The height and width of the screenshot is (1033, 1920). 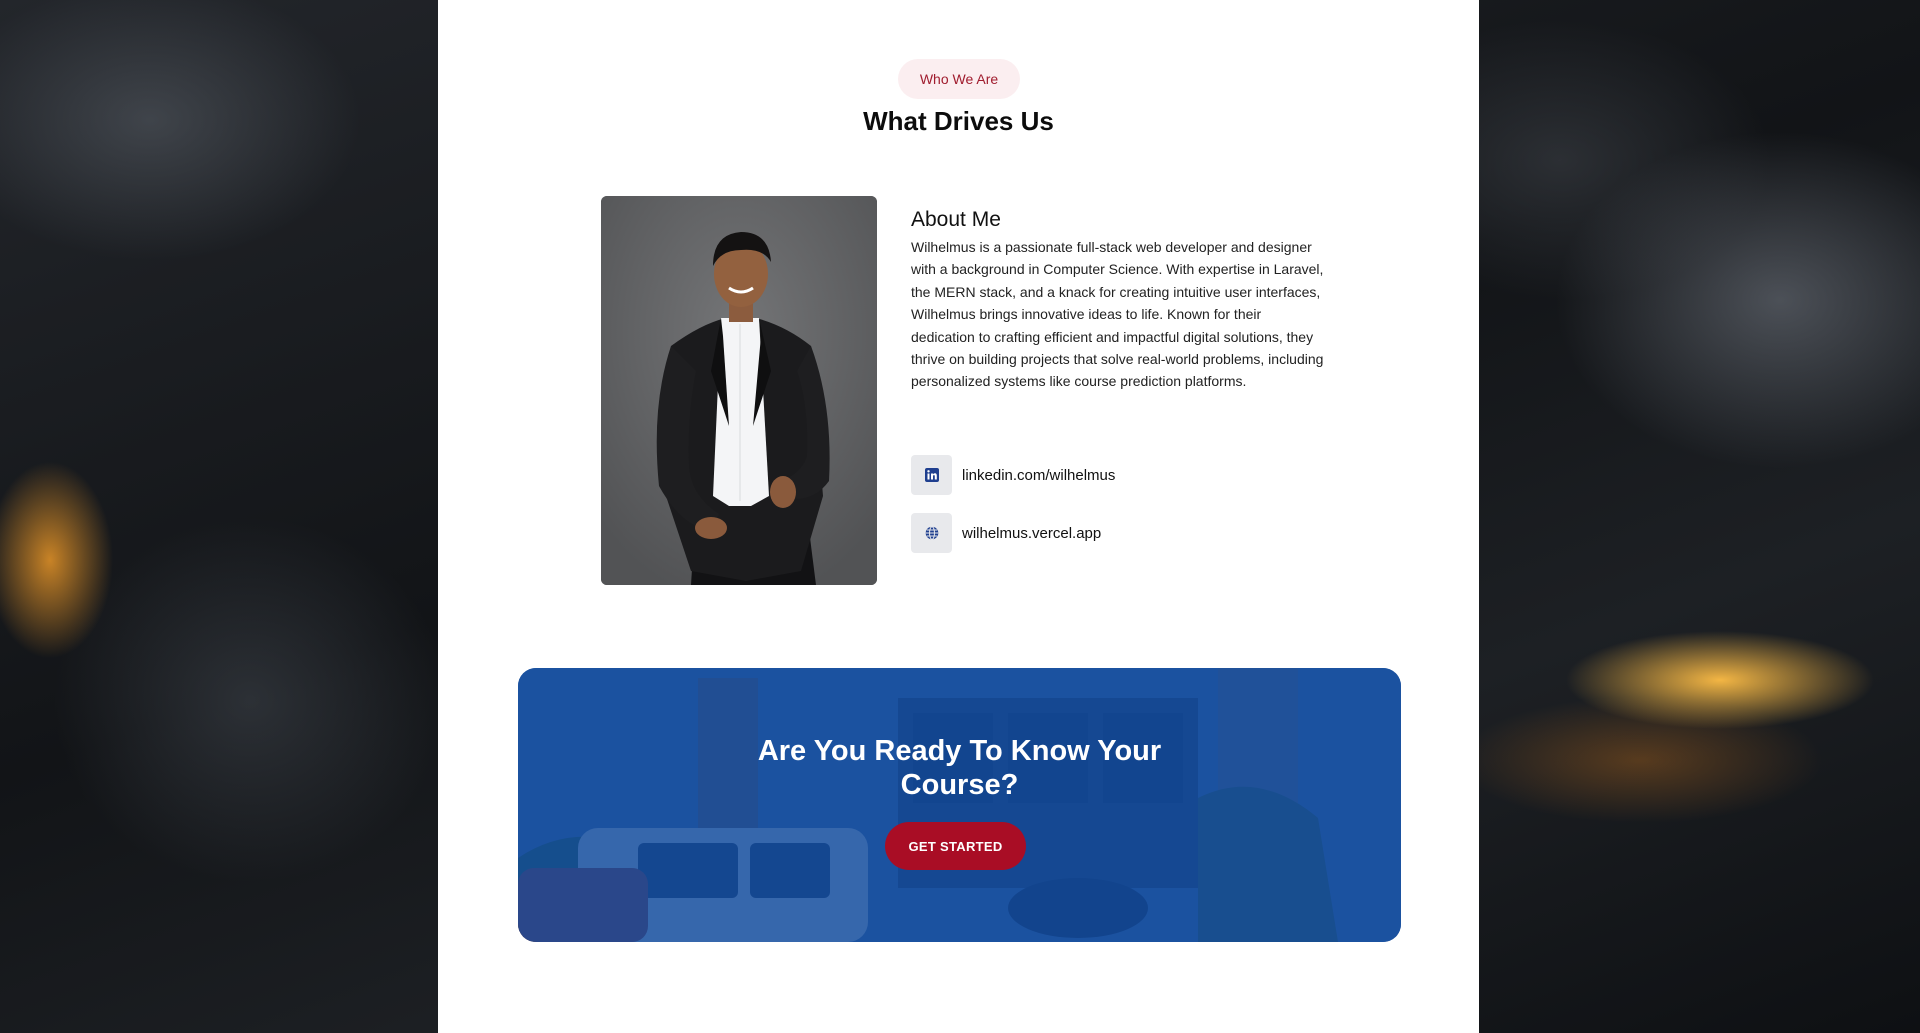 What do you see at coordinates (956, 219) in the screenshot?
I see `about-me-heading: About Me` at bounding box center [956, 219].